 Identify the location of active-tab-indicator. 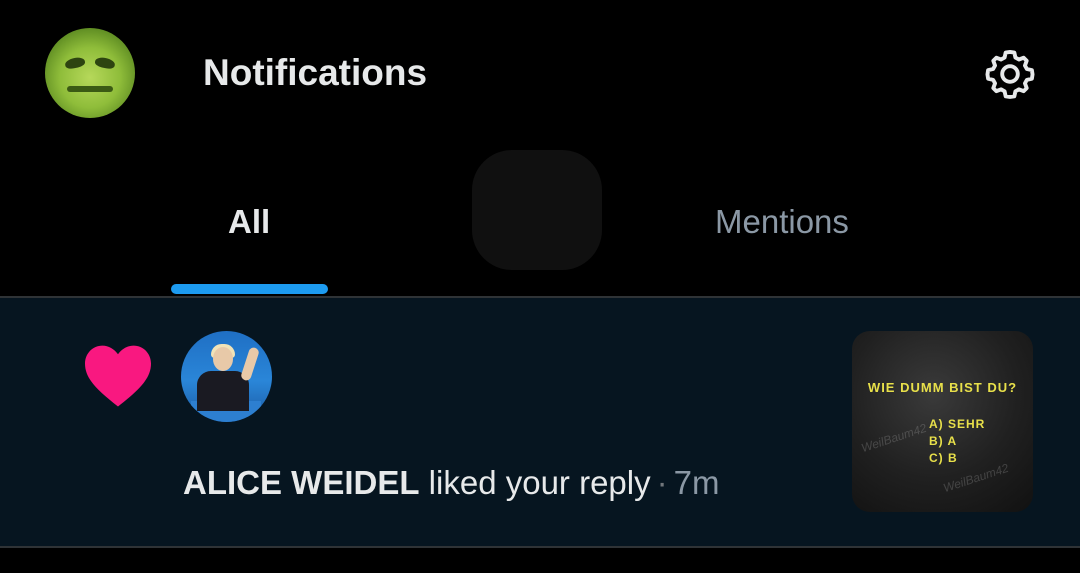
(249, 289).